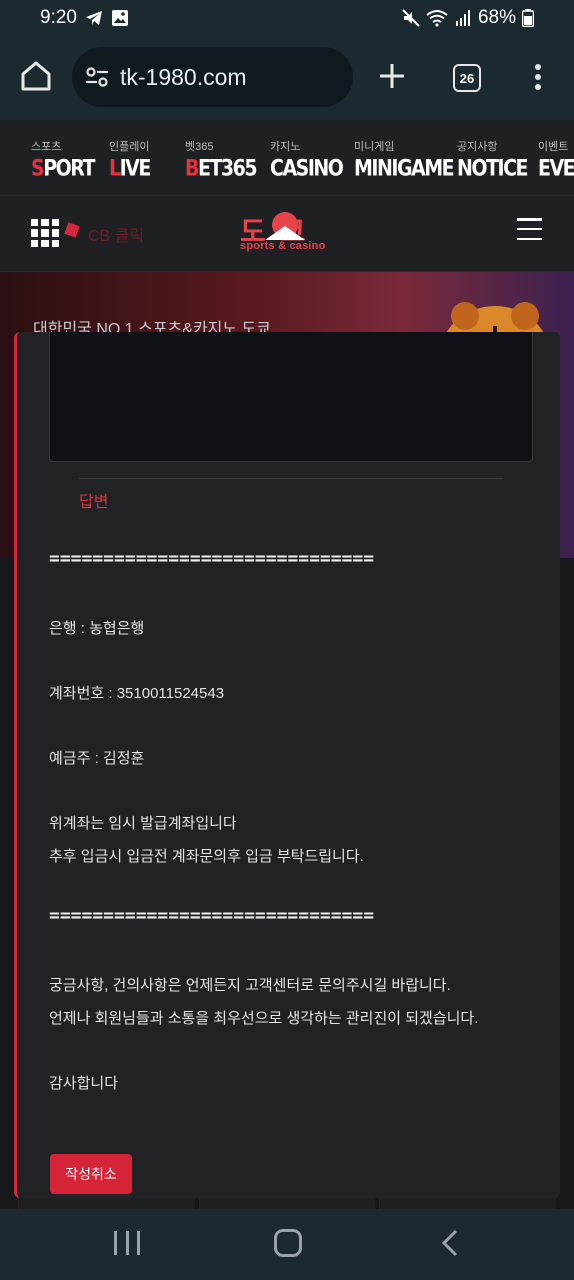 The image size is (574, 1280). Describe the element at coordinates (137, 693) in the screenshot. I see `account-number: 계좌번호 : 3510011524543` at that location.